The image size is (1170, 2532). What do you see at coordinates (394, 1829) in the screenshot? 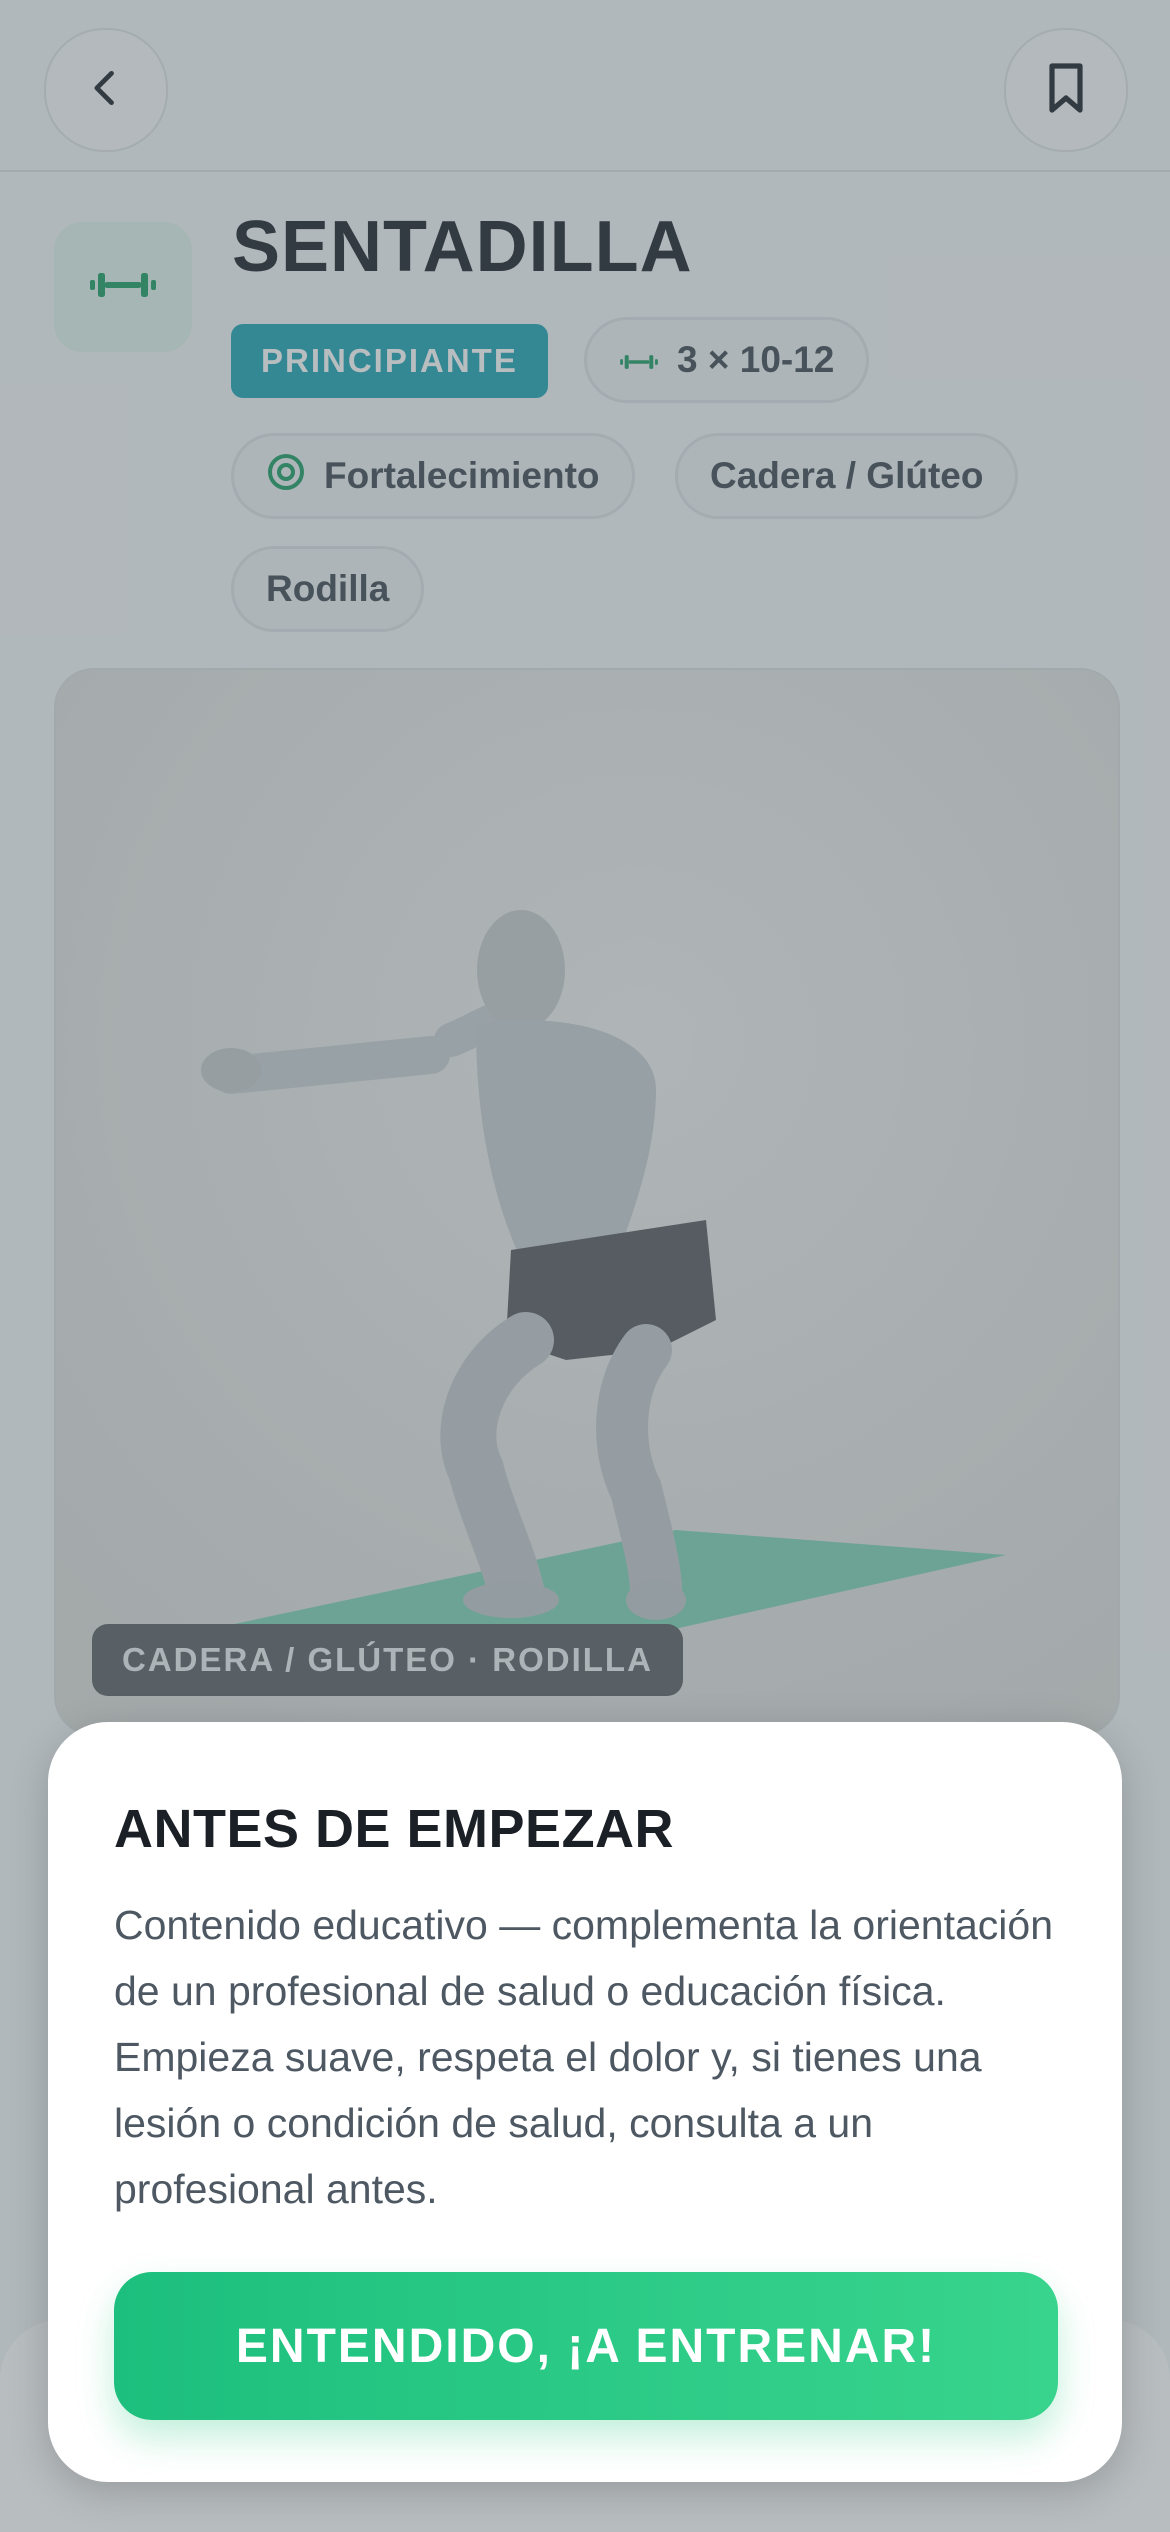
I see `modal-title: ANTES DE EMPEZAR` at bounding box center [394, 1829].